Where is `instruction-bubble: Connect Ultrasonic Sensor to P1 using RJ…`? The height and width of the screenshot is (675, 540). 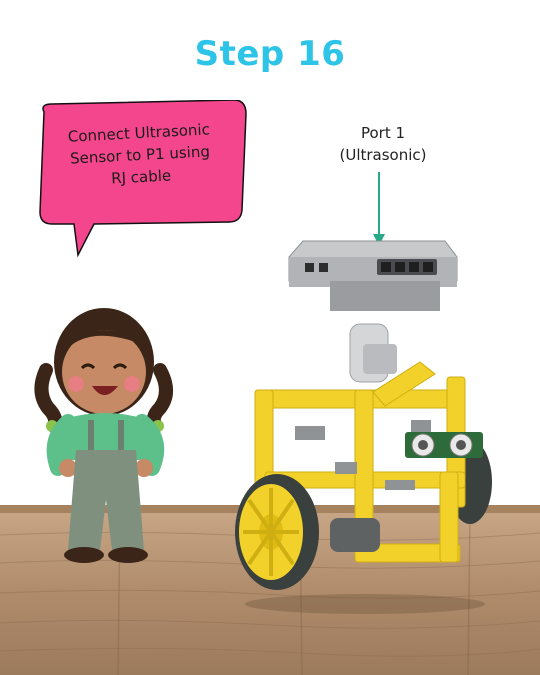
instruction-bubble: Connect Ultrasonic Sensor to P1 using RJ… is located at coordinates (141, 180).